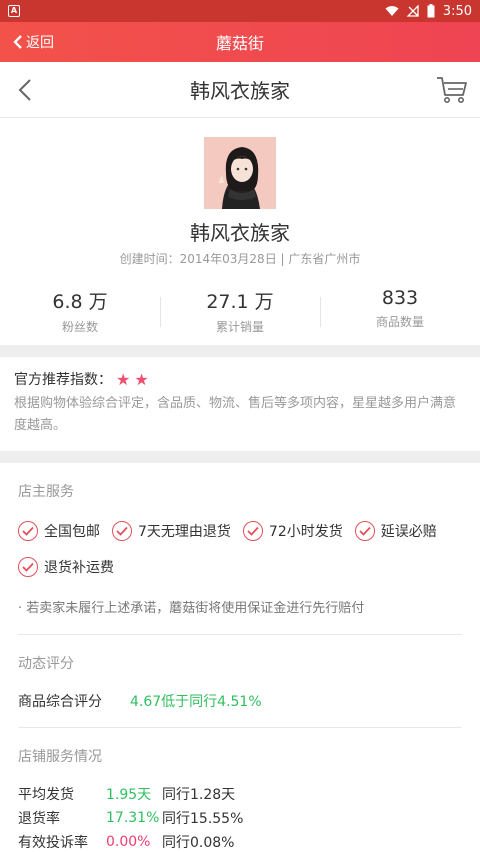  What do you see at coordinates (39, 819) in the screenshot?
I see `service-label: 退货率` at bounding box center [39, 819].